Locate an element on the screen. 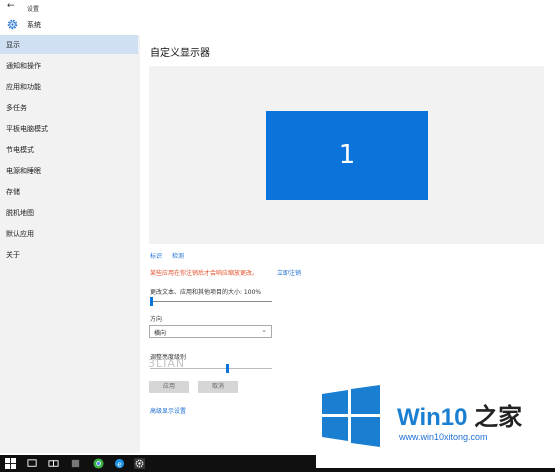 The height and width of the screenshot is (472, 555). scale-slider-thumb is located at coordinates (151, 301).